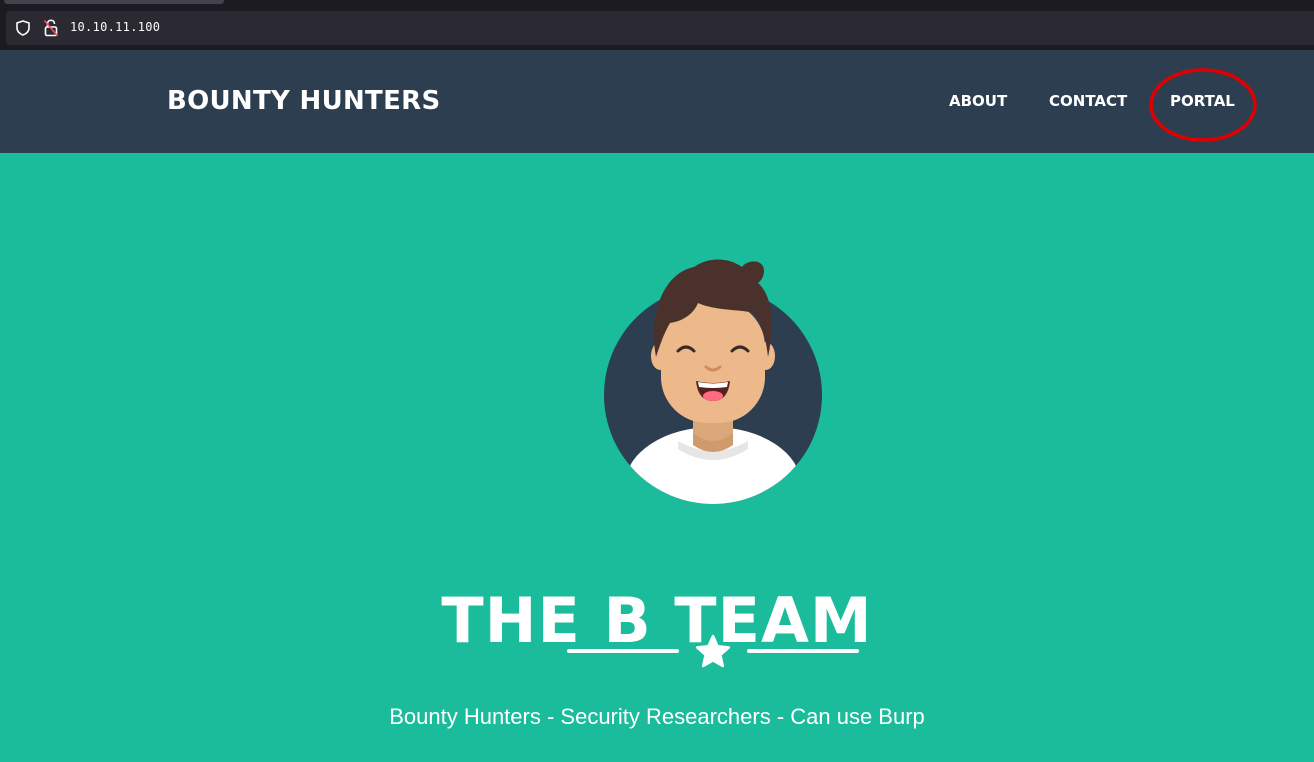 This screenshot has width=1314, height=762. What do you see at coordinates (978, 101) in the screenshot?
I see `nav-link-about: ABOUT` at bounding box center [978, 101].